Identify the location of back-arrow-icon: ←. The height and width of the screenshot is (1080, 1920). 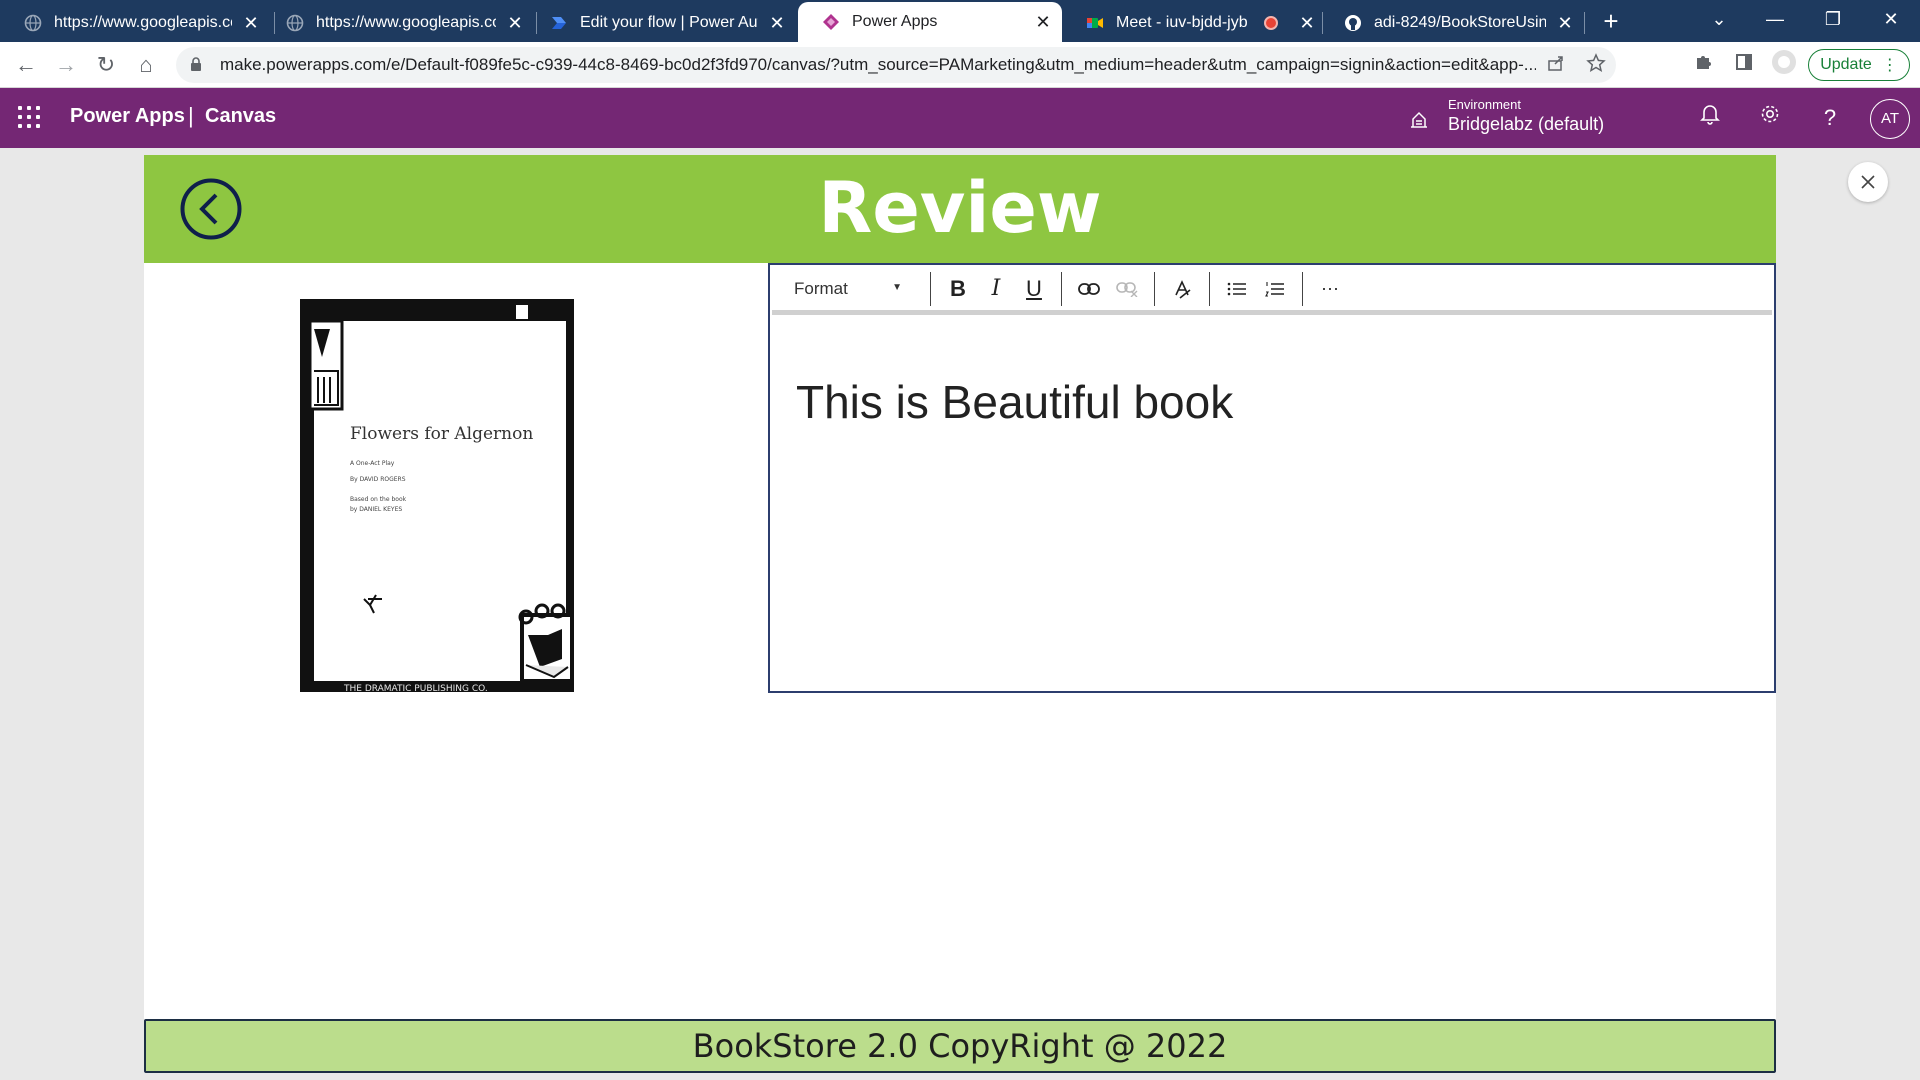
(26, 65).